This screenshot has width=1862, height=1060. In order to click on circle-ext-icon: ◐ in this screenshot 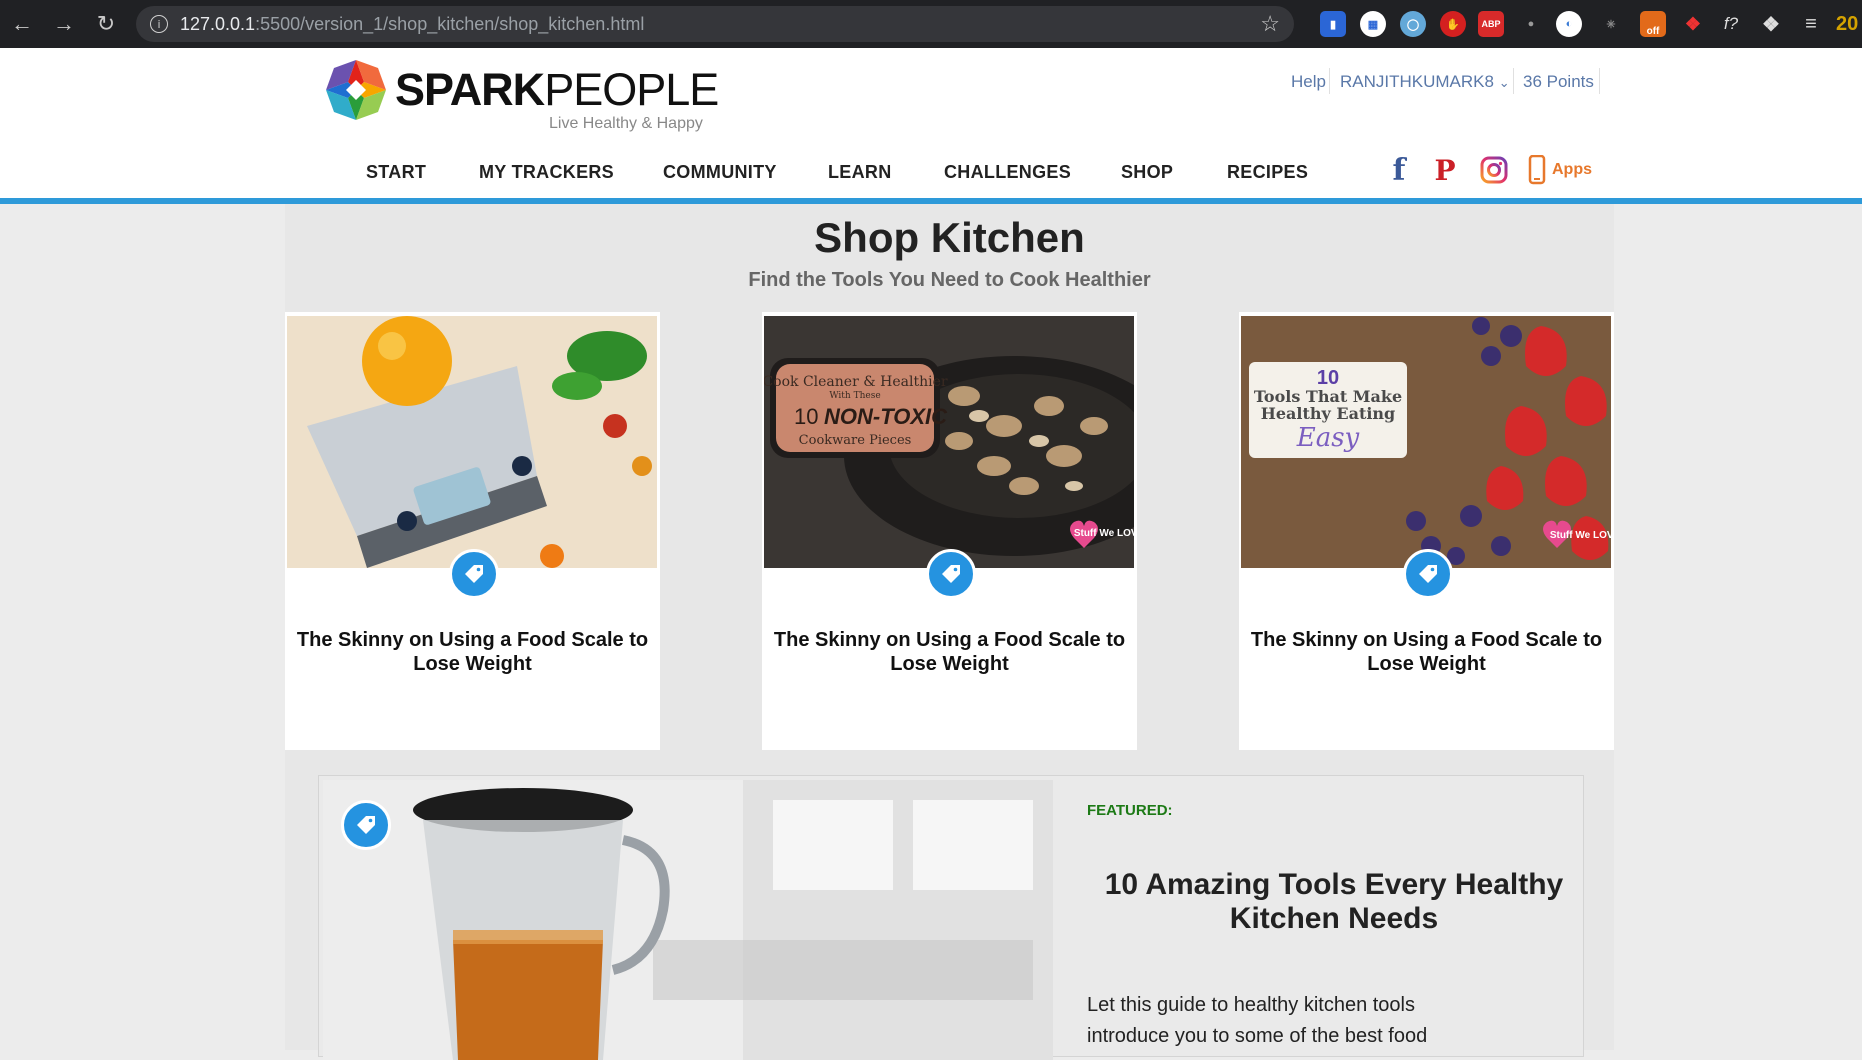, I will do `click(1569, 24)`.